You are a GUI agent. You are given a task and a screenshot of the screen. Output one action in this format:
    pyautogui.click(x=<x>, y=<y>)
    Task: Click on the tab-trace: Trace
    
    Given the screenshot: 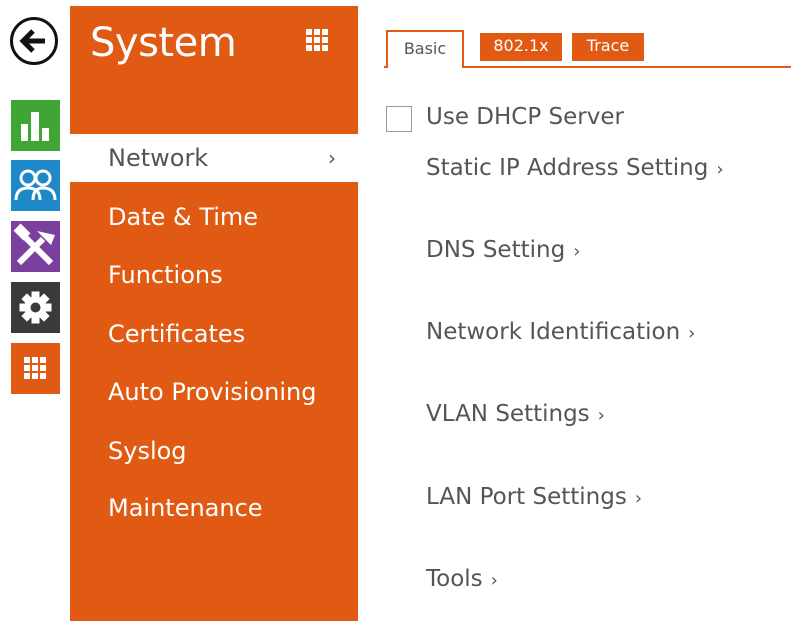 What is the action you would take?
    pyautogui.click(x=608, y=47)
    